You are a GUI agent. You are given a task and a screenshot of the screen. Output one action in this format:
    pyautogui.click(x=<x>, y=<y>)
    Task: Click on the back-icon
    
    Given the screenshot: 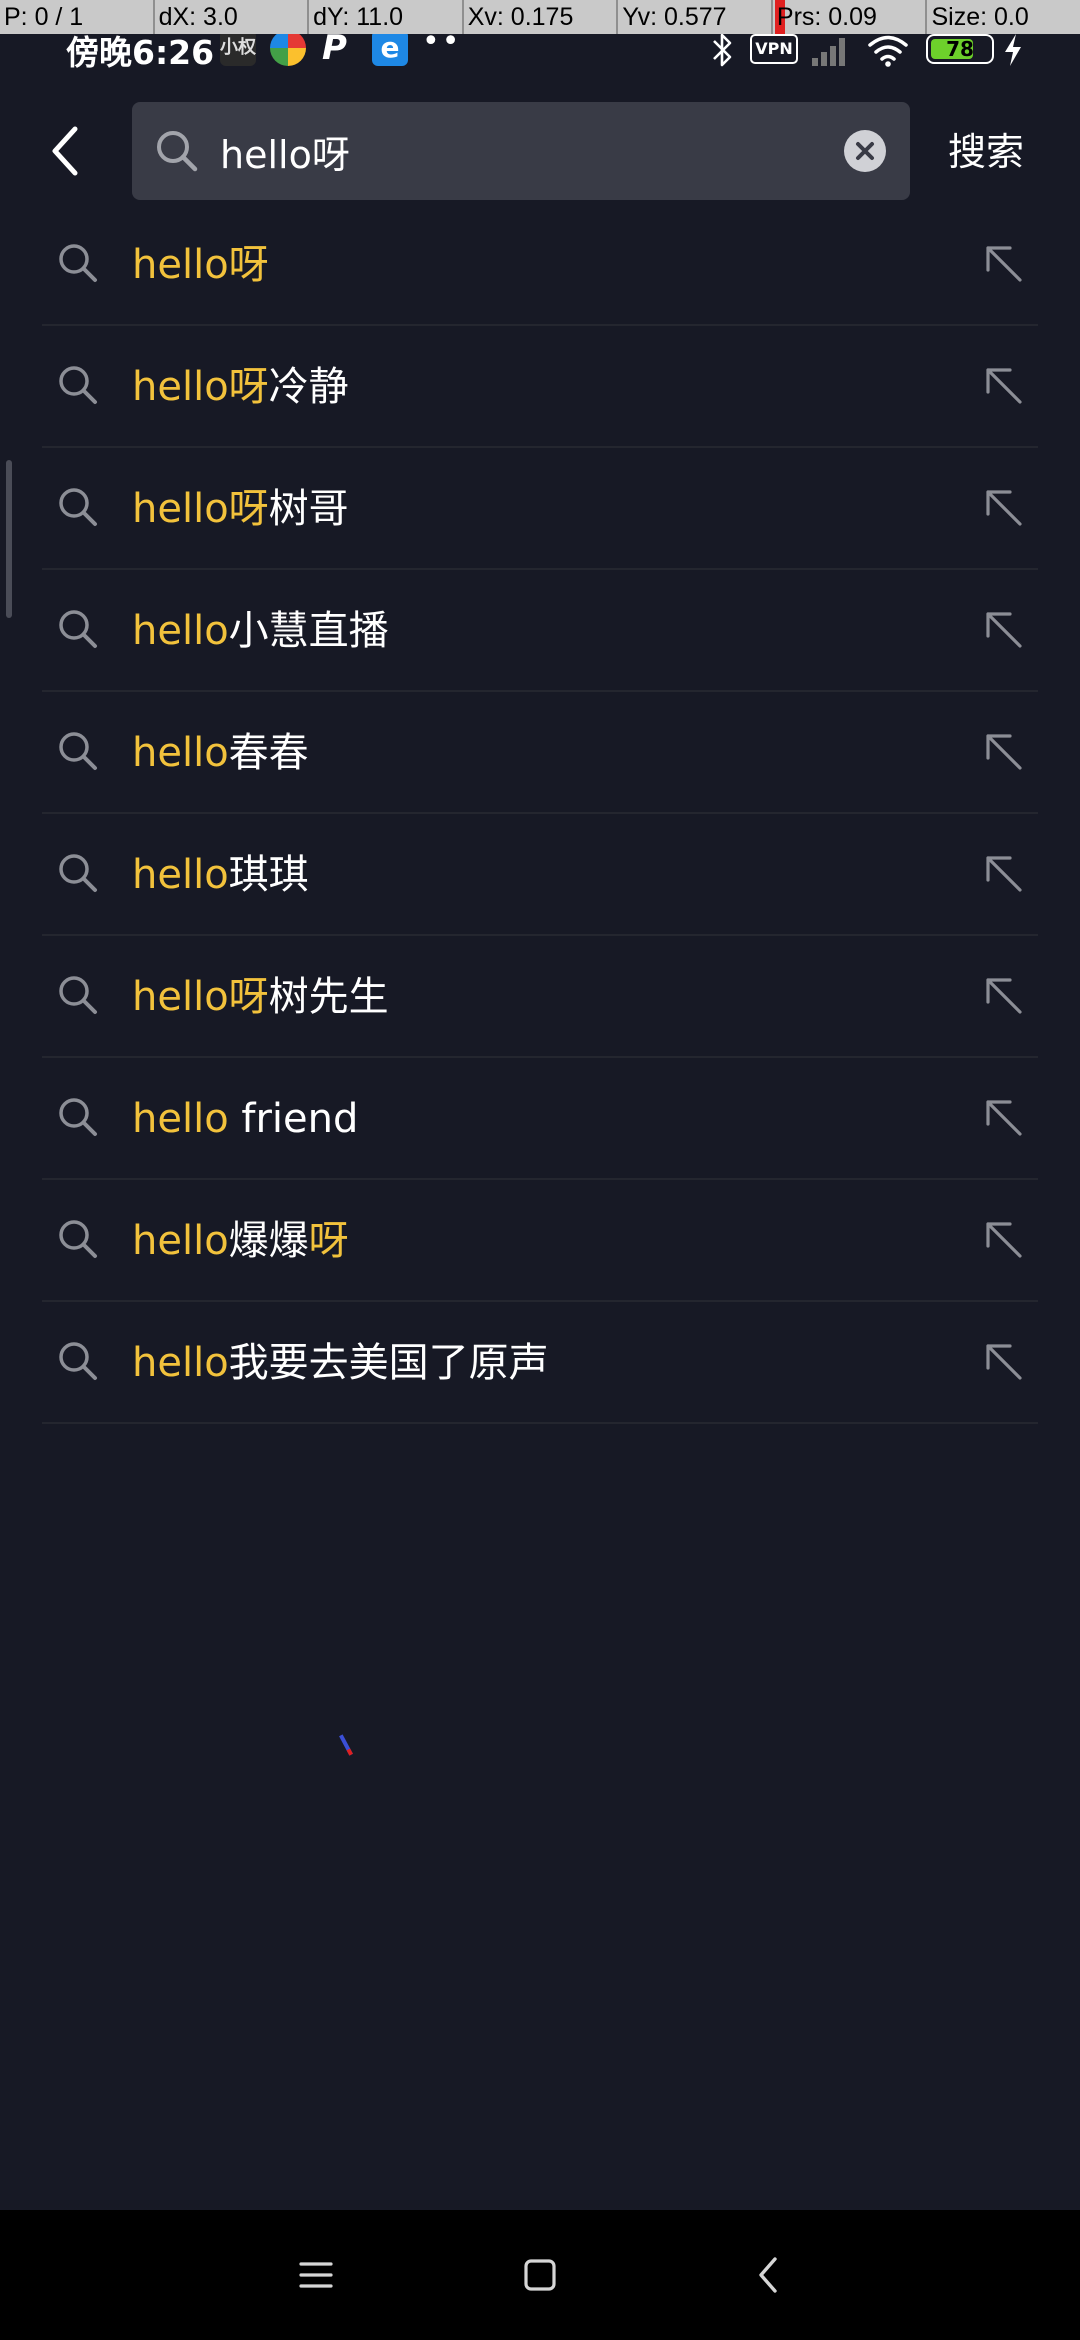 What is the action you would take?
    pyautogui.click(x=768, y=2275)
    